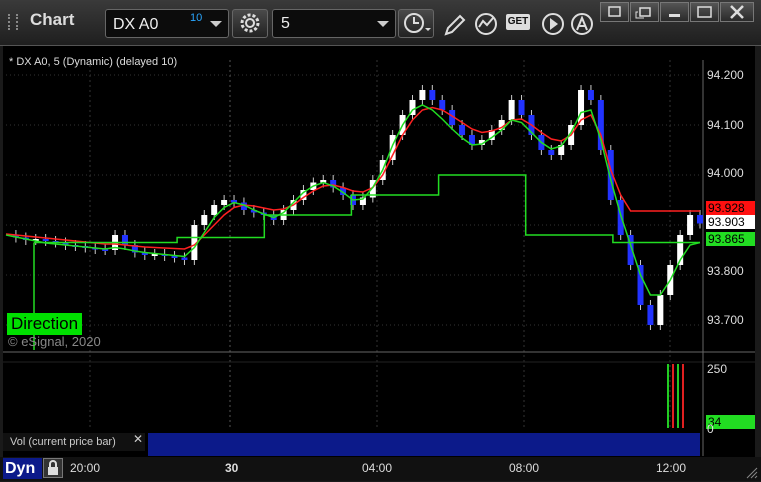 This screenshot has width=761, height=482. What do you see at coordinates (730, 239) in the screenshot?
I see `green-line-price-tag: 93.865` at bounding box center [730, 239].